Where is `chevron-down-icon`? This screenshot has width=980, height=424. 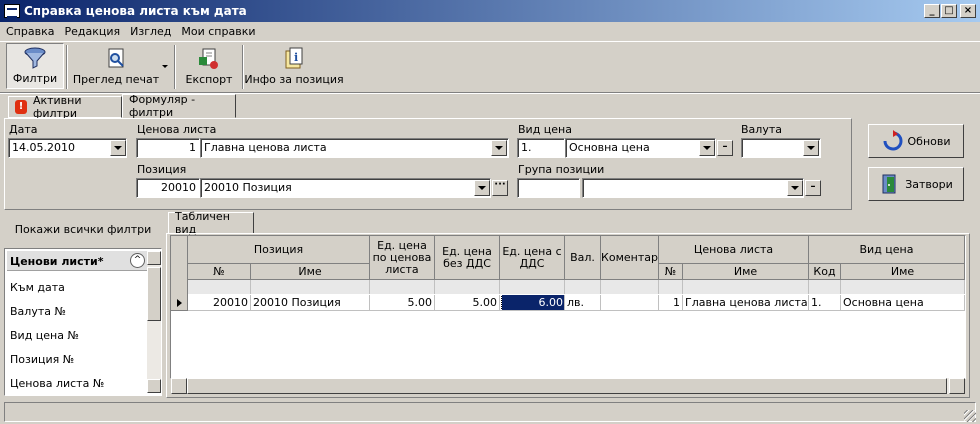 chevron-down-icon is located at coordinates (165, 66).